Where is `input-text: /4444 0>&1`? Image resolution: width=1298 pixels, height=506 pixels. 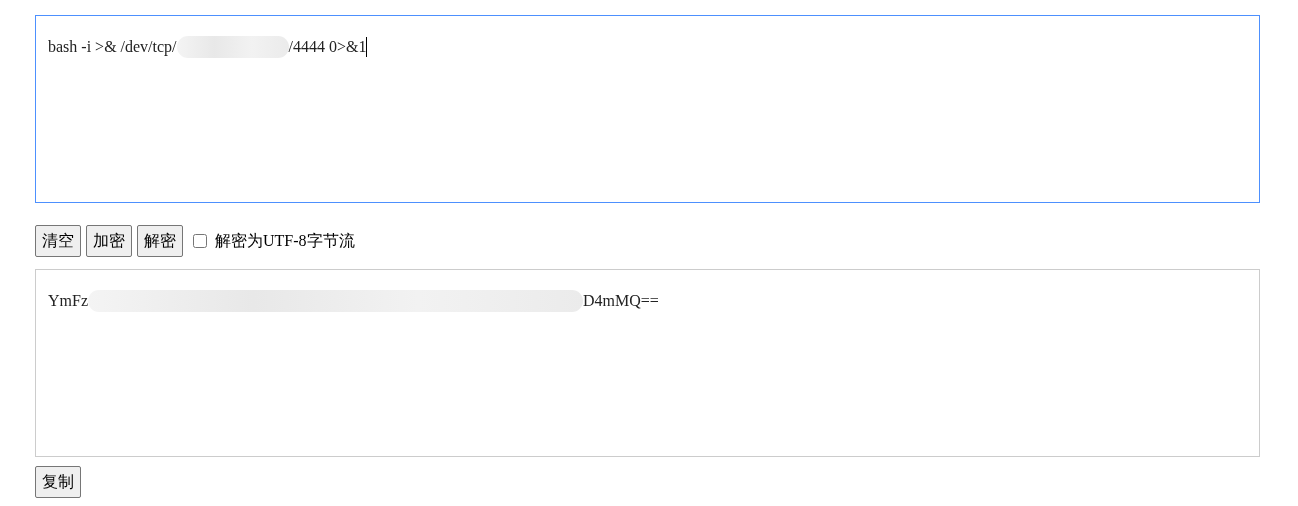 input-text: /4444 0>&1 is located at coordinates (327, 47).